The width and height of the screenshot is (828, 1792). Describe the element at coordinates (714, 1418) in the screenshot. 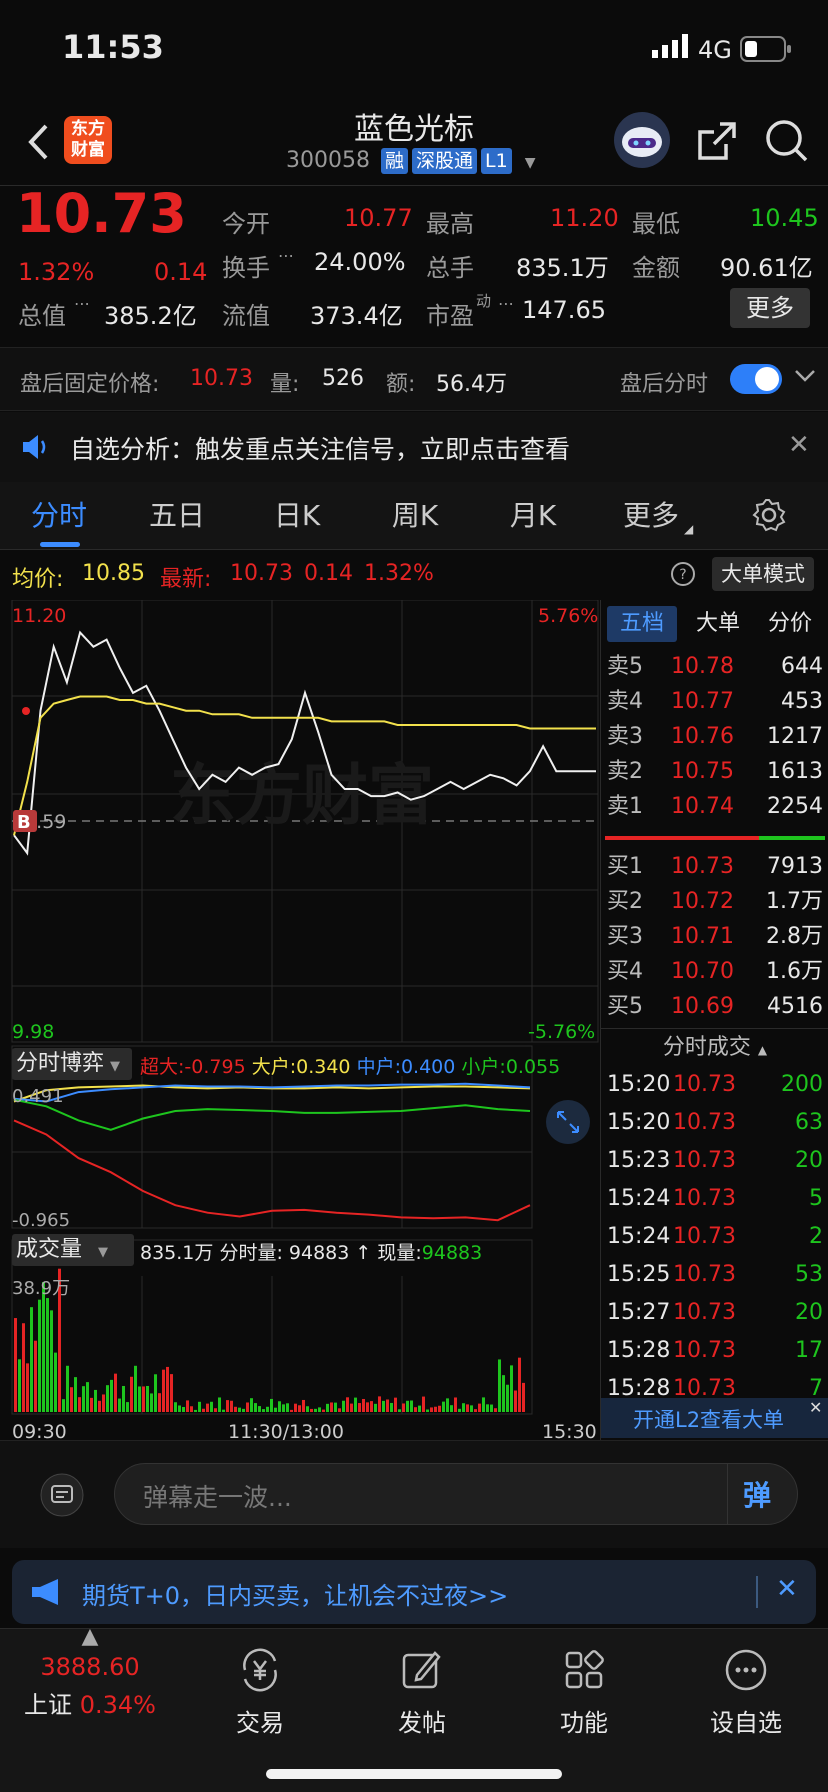

I see `l2-banner: 开通L2查看大单 ✕` at that location.